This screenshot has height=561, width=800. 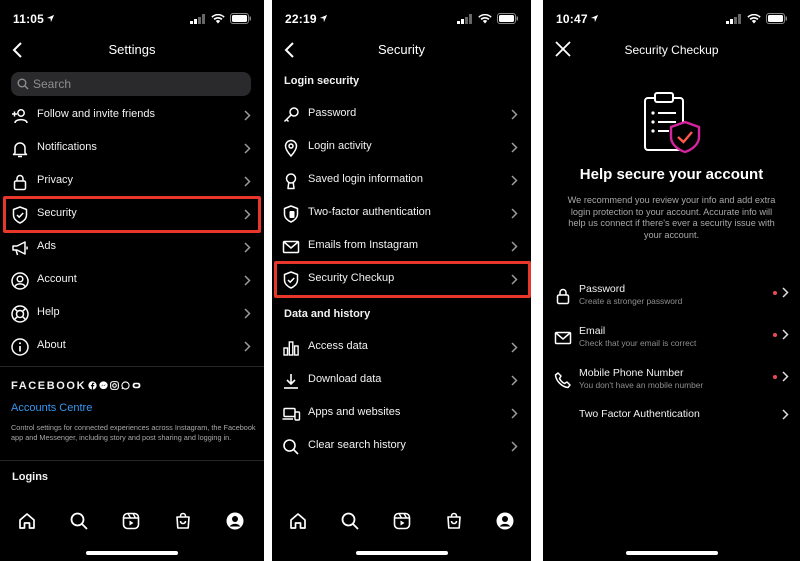 What do you see at coordinates (131, 84) in the screenshot?
I see `search-input: Search` at bounding box center [131, 84].